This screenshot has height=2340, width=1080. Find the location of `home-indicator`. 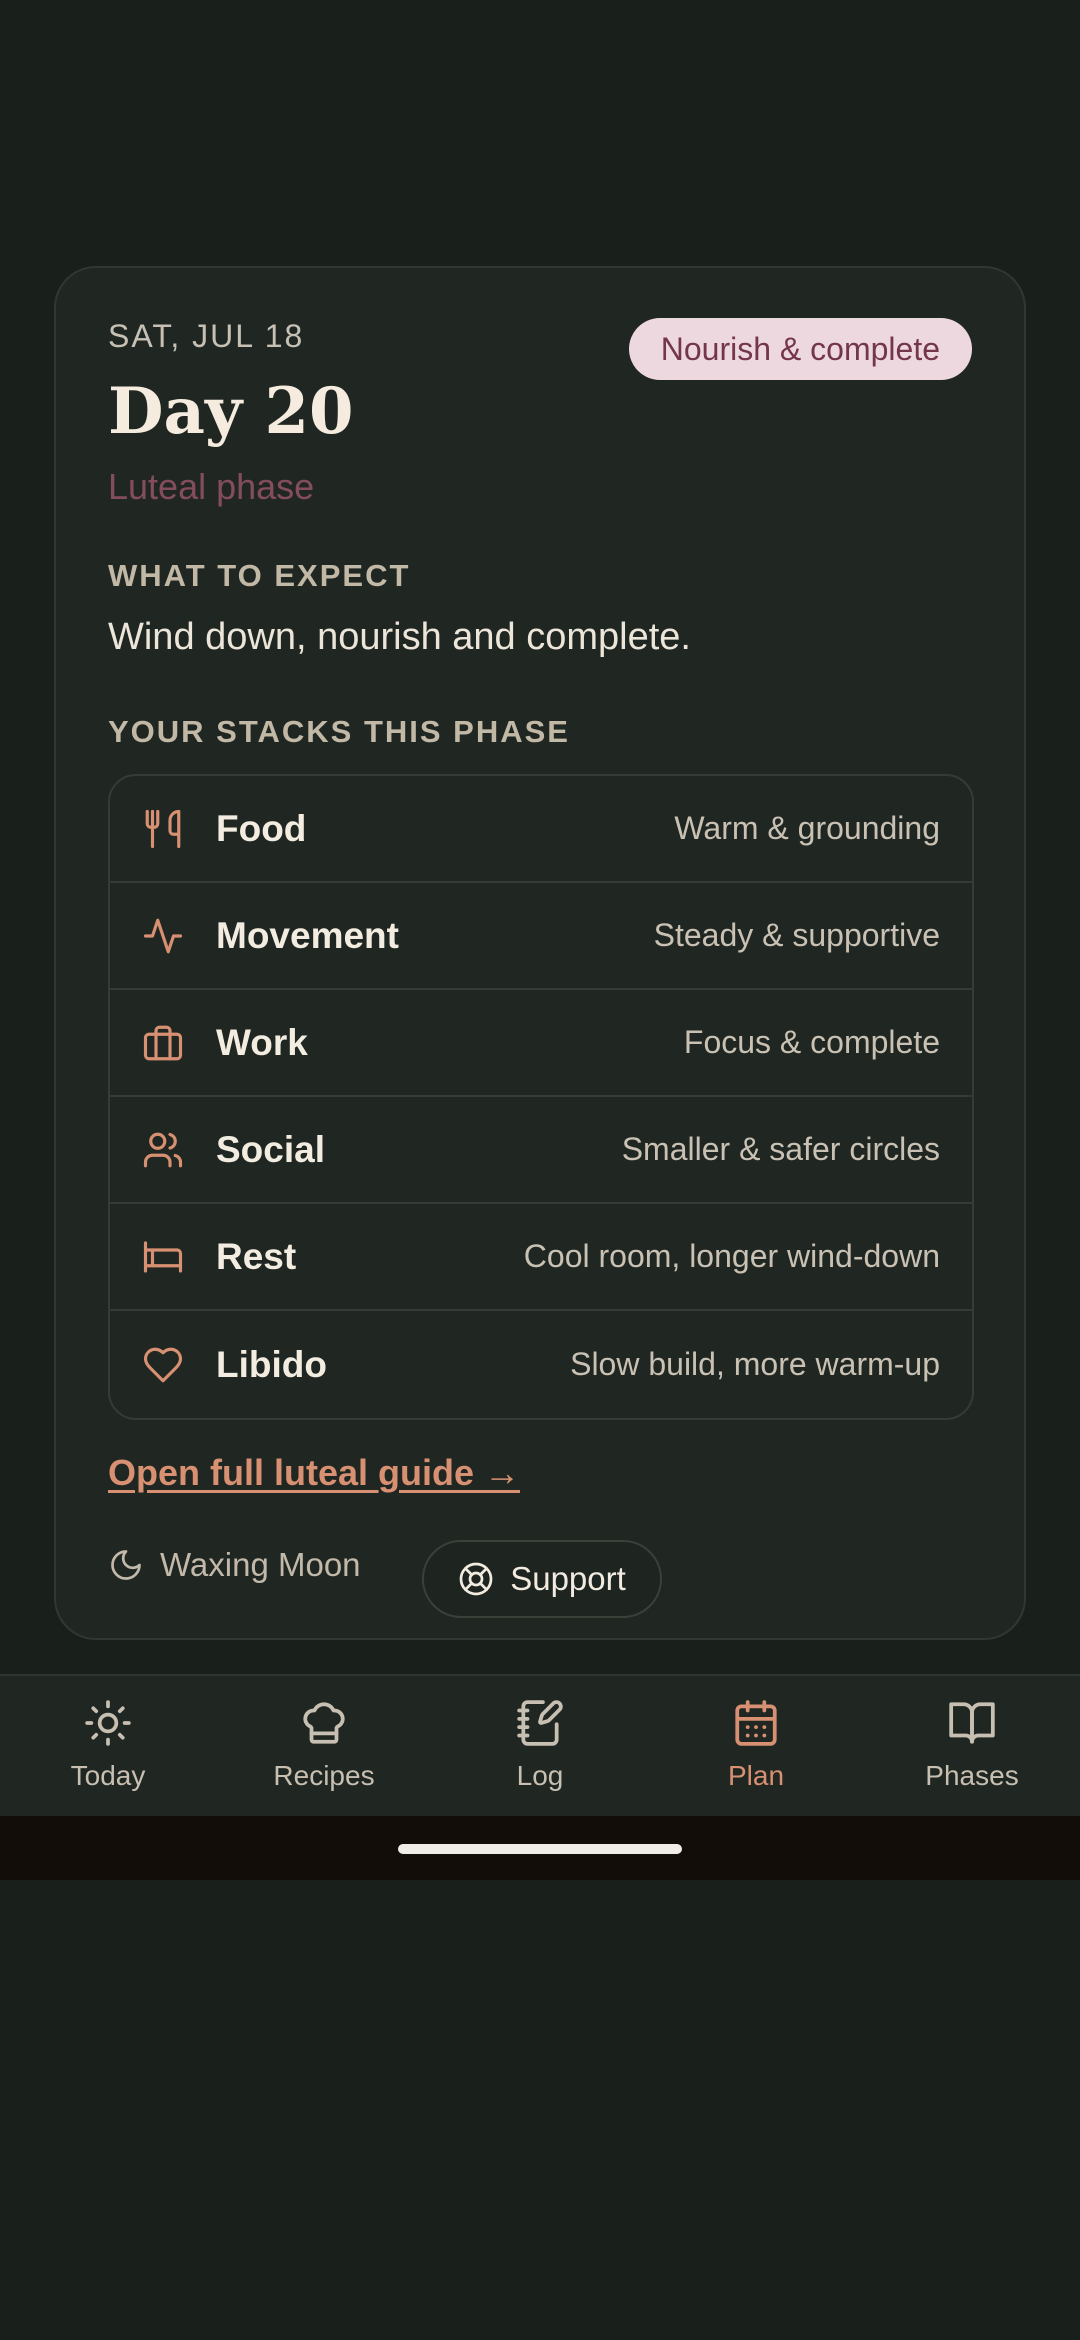

home-indicator is located at coordinates (540, 1849).